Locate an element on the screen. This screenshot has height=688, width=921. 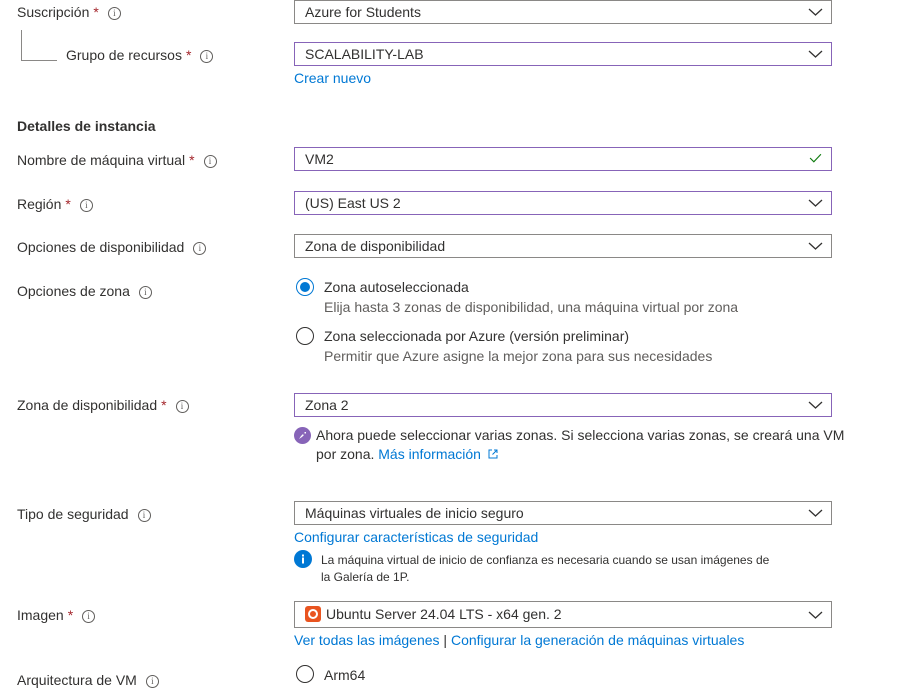
rocket-icon is located at coordinates (302, 435).